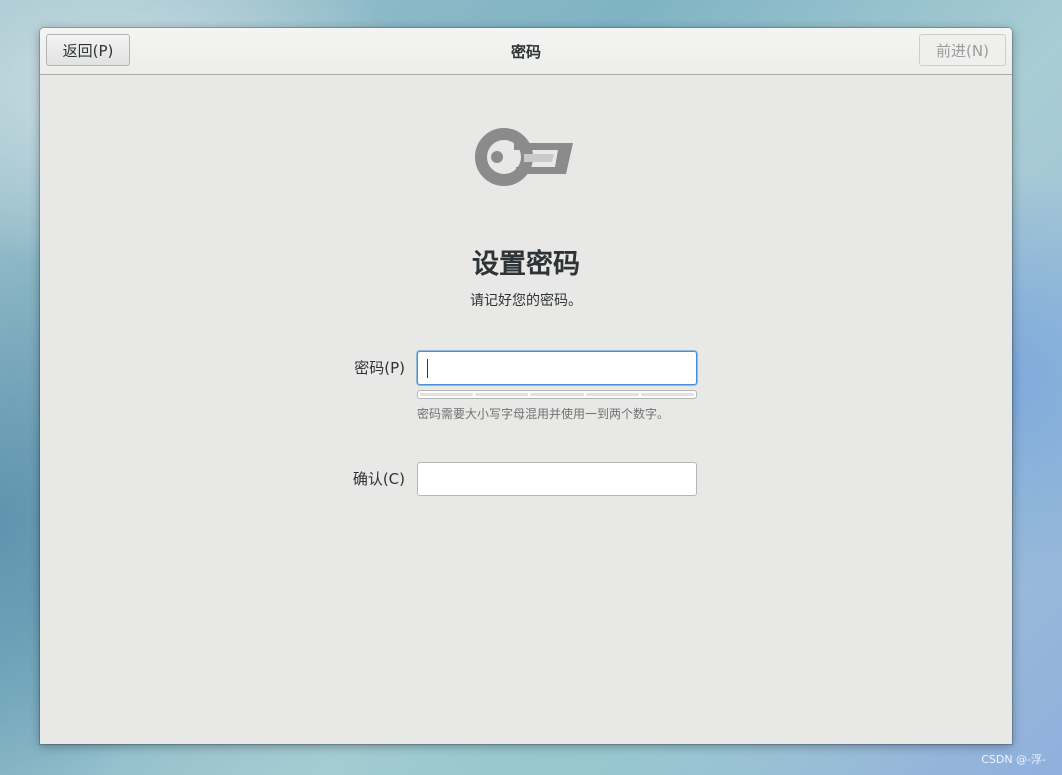 The height and width of the screenshot is (775, 1062). I want to click on password-field, so click(557, 368).